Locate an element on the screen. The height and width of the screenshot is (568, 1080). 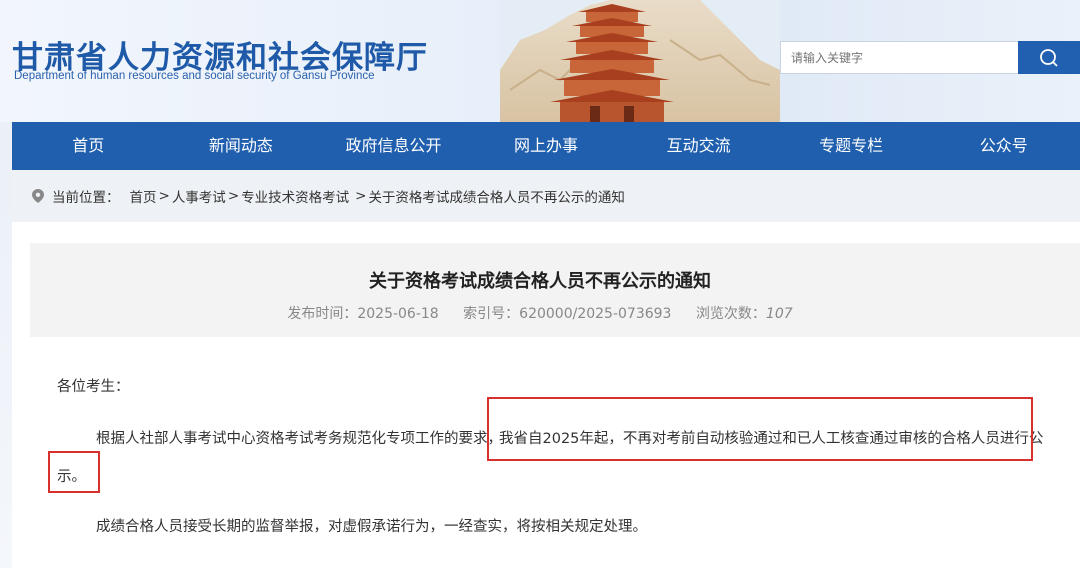
search-icon is located at coordinates (1049, 57).